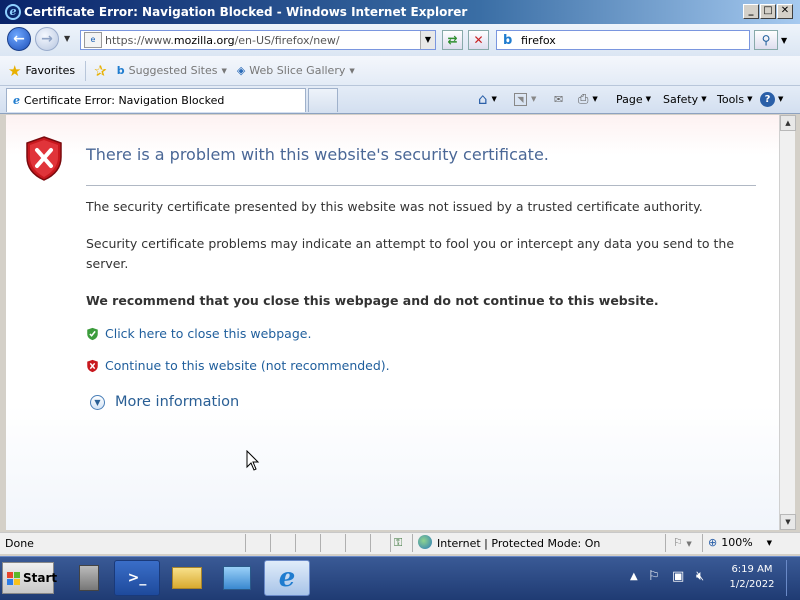  What do you see at coordinates (487, 99) in the screenshot?
I see `home-button: ⌂ ▼` at bounding box center [487, 99].